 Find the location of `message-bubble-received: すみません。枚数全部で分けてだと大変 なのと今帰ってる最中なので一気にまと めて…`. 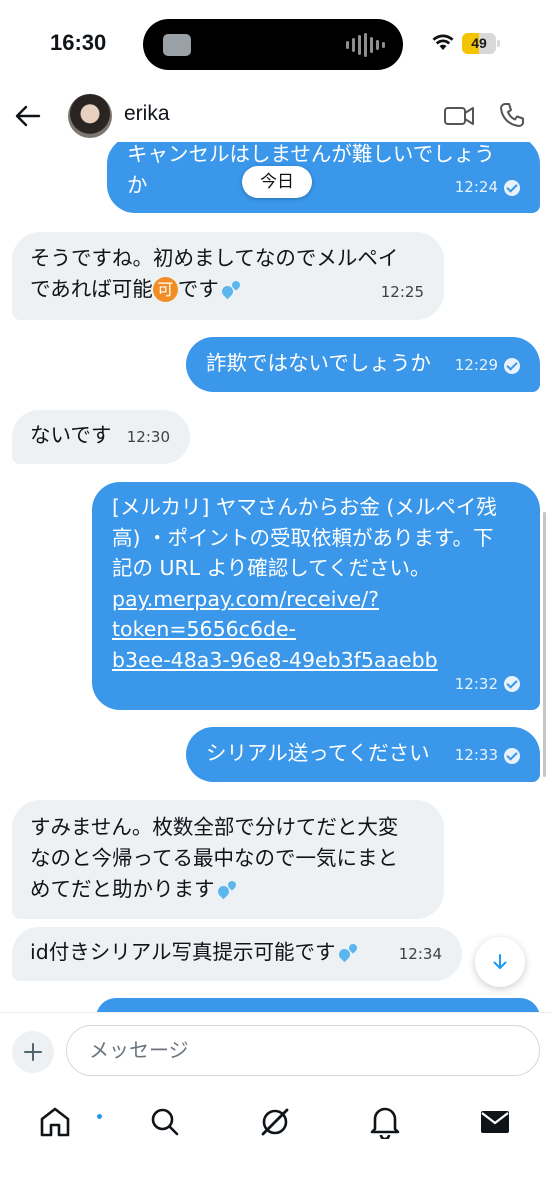

message-bubble-received: すみません。枚数全部で分けてだと大変 なのと今帰ってる最中なので一気にまと めて… is located at coordinates (228, 859).